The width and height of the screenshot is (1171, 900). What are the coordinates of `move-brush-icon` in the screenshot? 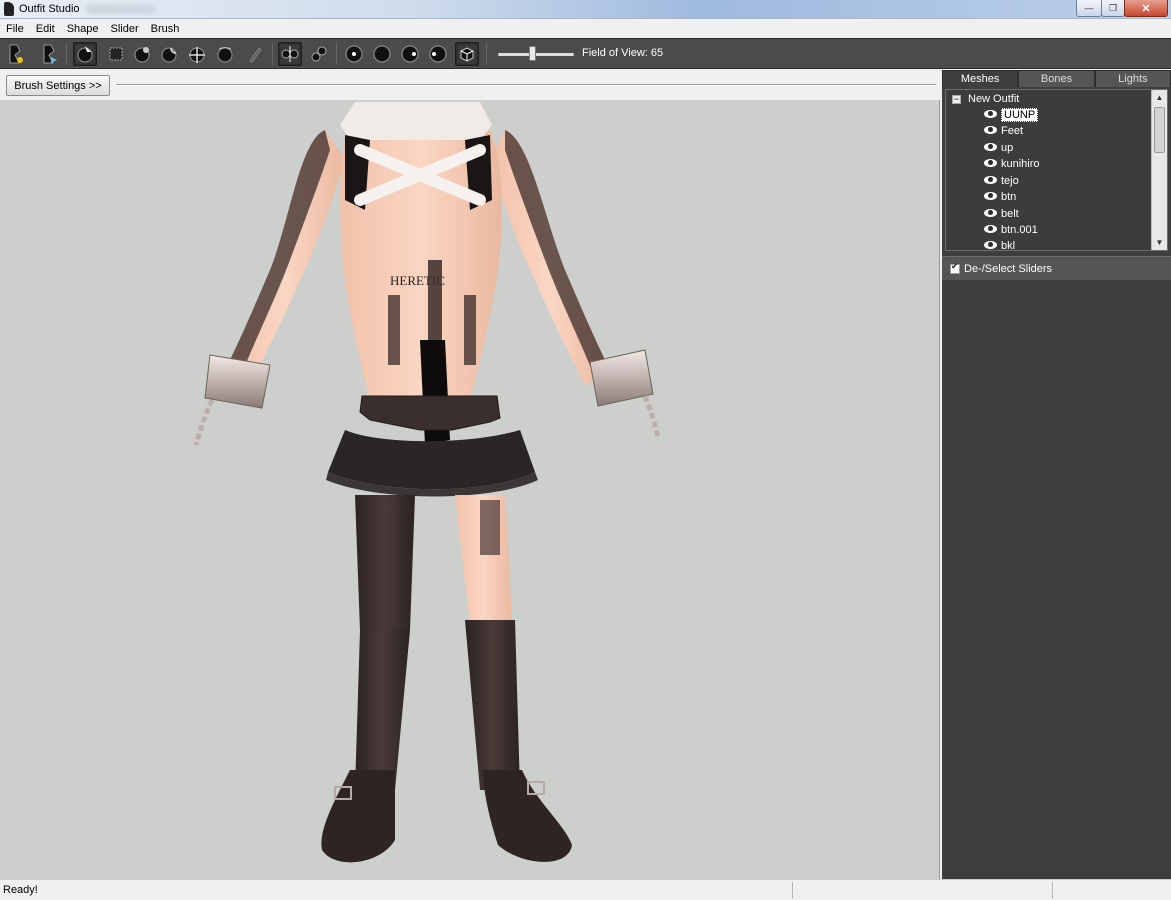 It's located at (197, 54).